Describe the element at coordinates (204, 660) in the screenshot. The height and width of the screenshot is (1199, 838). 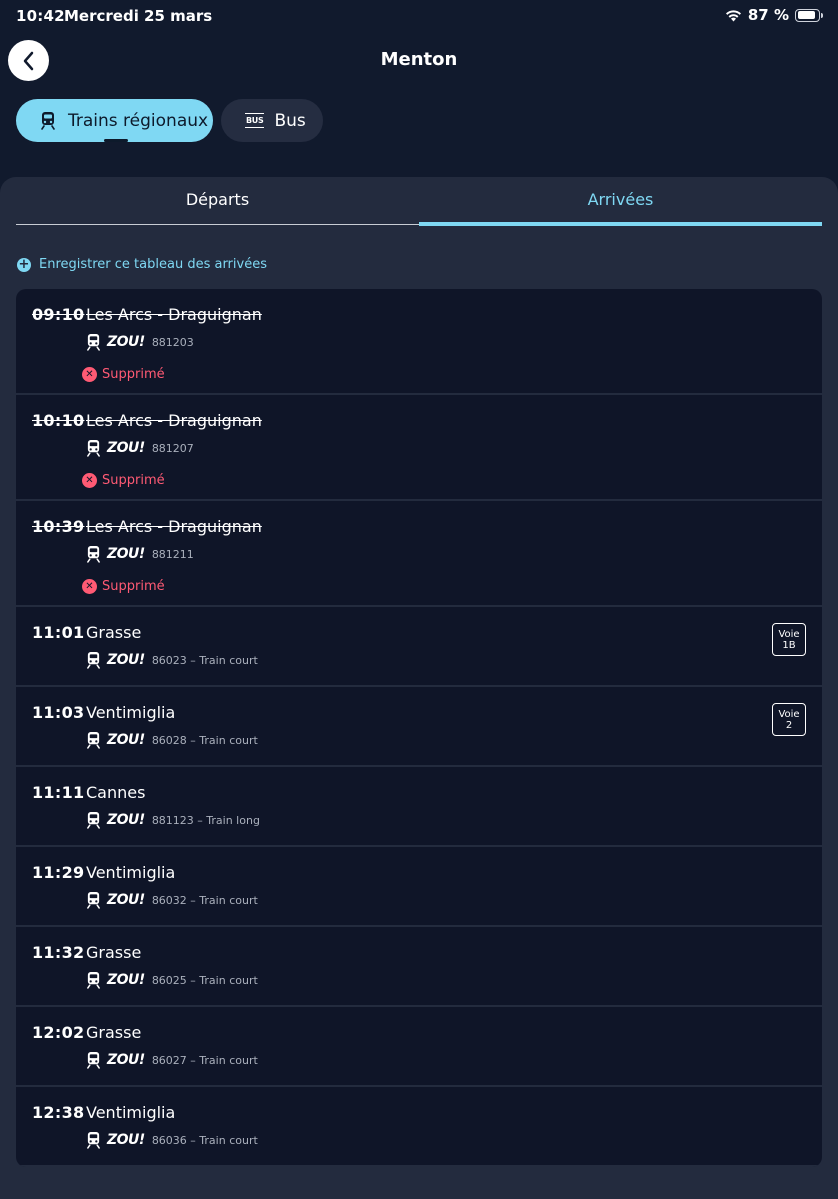
I see `train-detail: 86023 – Train court` at that location.